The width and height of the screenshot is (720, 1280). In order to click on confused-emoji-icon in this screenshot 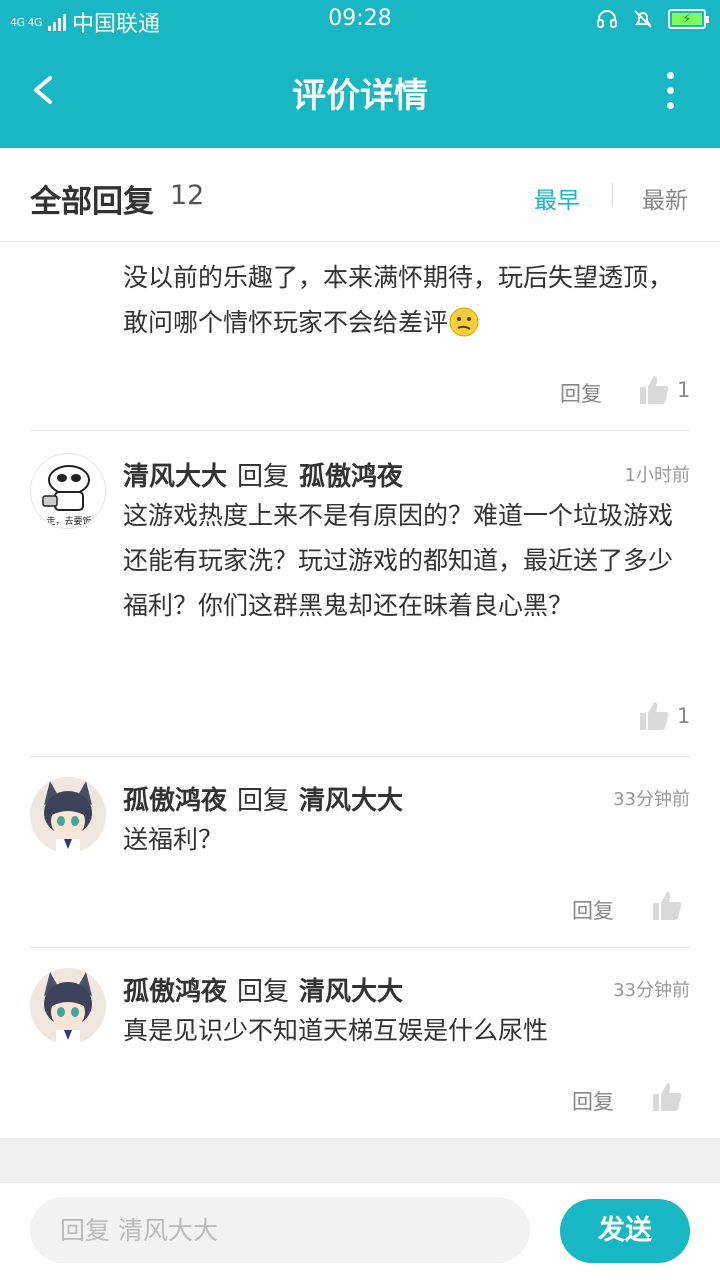, I will do `click(464, 322)`.